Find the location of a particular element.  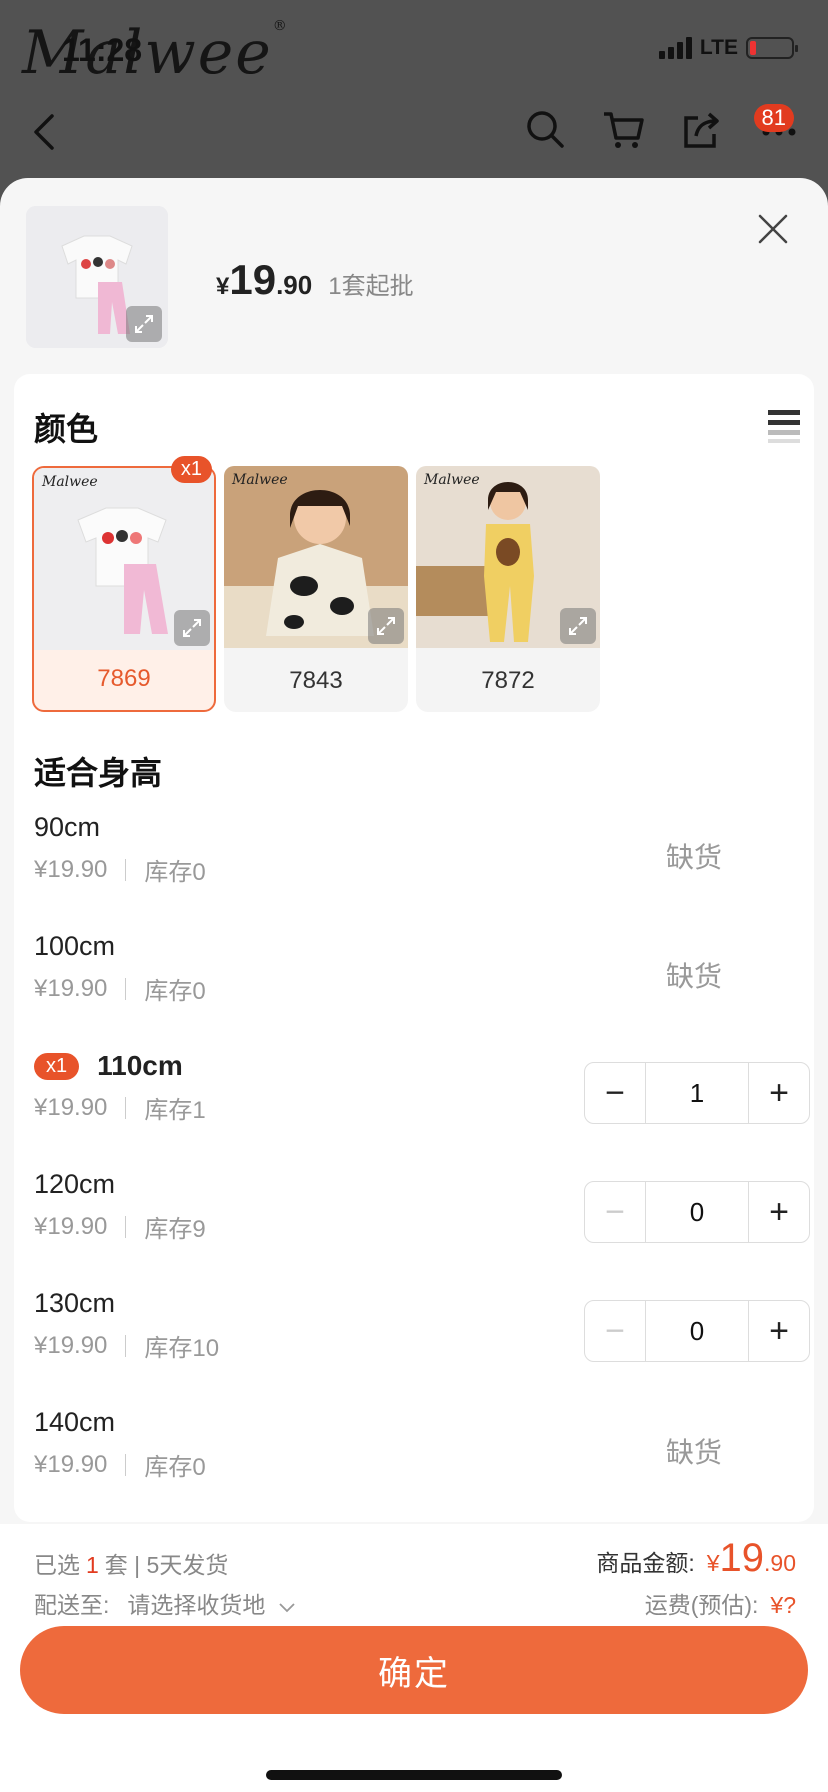

color-option-7843: Malwee 7843 is located at coordinates (316, 589).